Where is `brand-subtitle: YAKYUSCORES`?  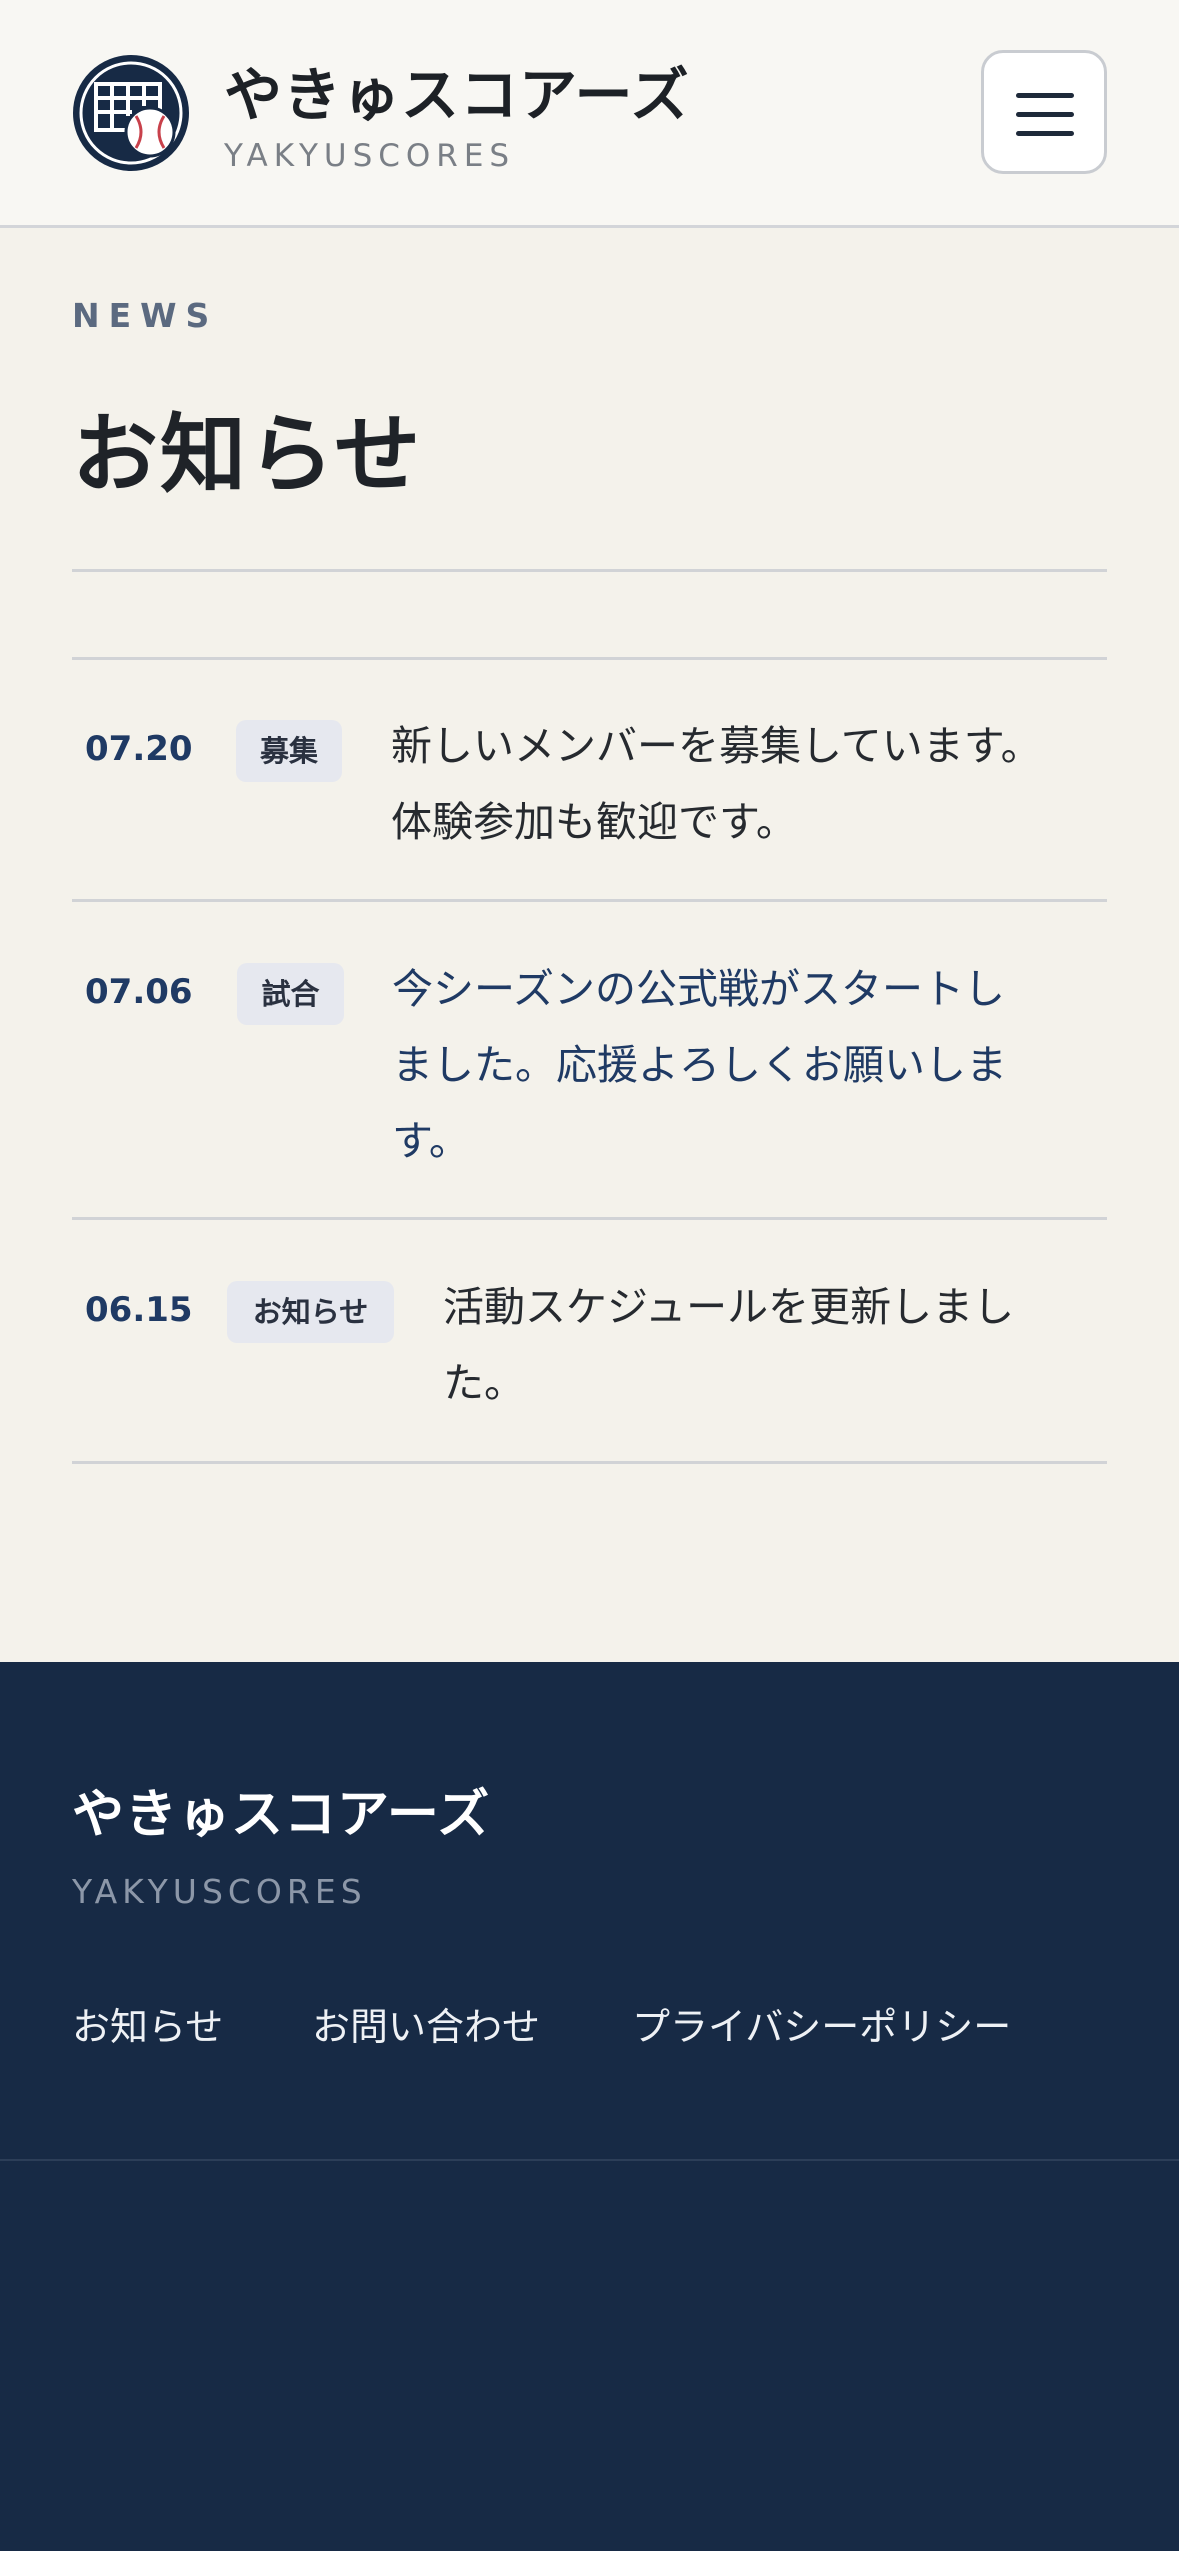 brand-subtitle: YAKYUSCORES is located at coordinates (370, 156).